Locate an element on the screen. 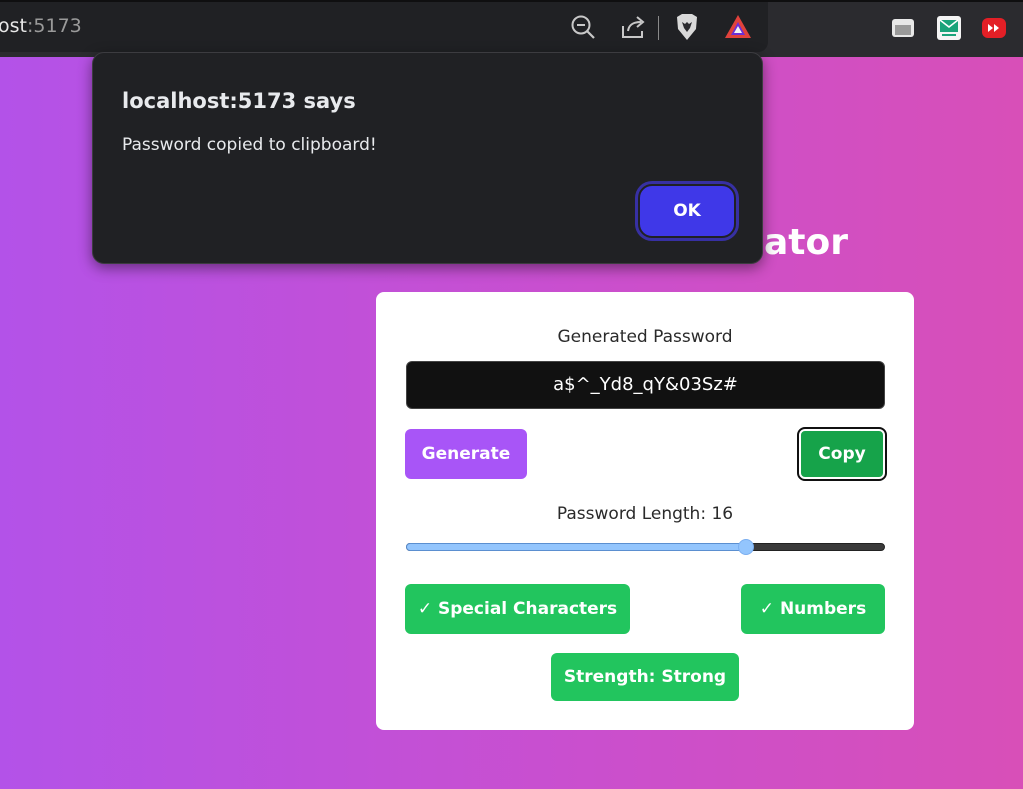  ok-button: OK is located at coordinates (687, 211).